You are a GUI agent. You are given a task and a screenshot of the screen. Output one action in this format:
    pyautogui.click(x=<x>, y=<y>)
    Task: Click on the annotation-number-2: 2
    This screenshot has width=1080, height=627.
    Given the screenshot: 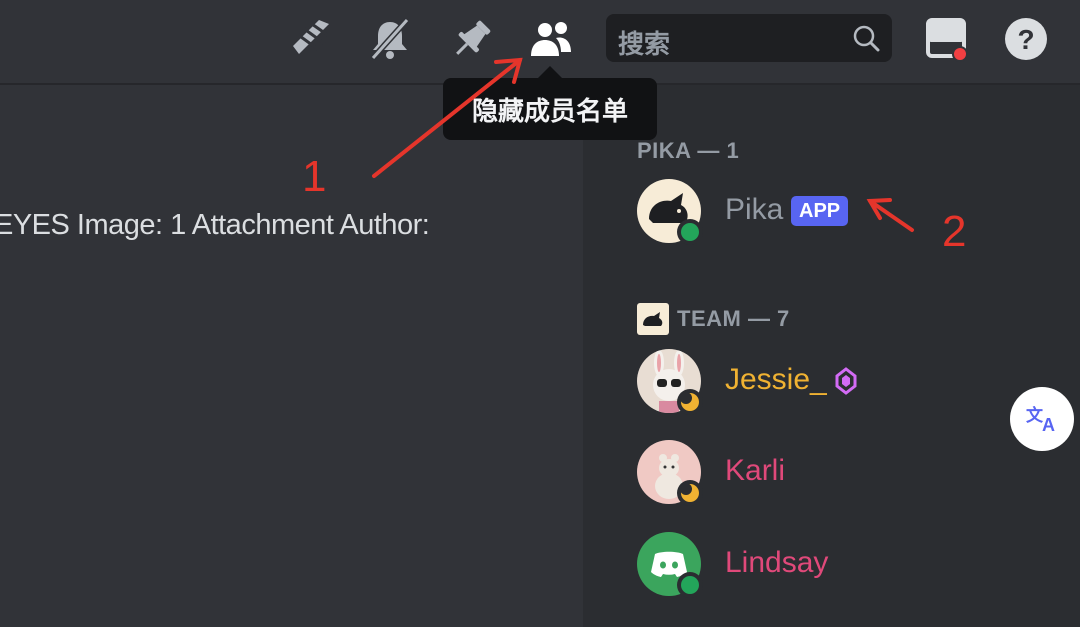 What is the action you would take?
    pyautogui.click(x=954, y=231)
    